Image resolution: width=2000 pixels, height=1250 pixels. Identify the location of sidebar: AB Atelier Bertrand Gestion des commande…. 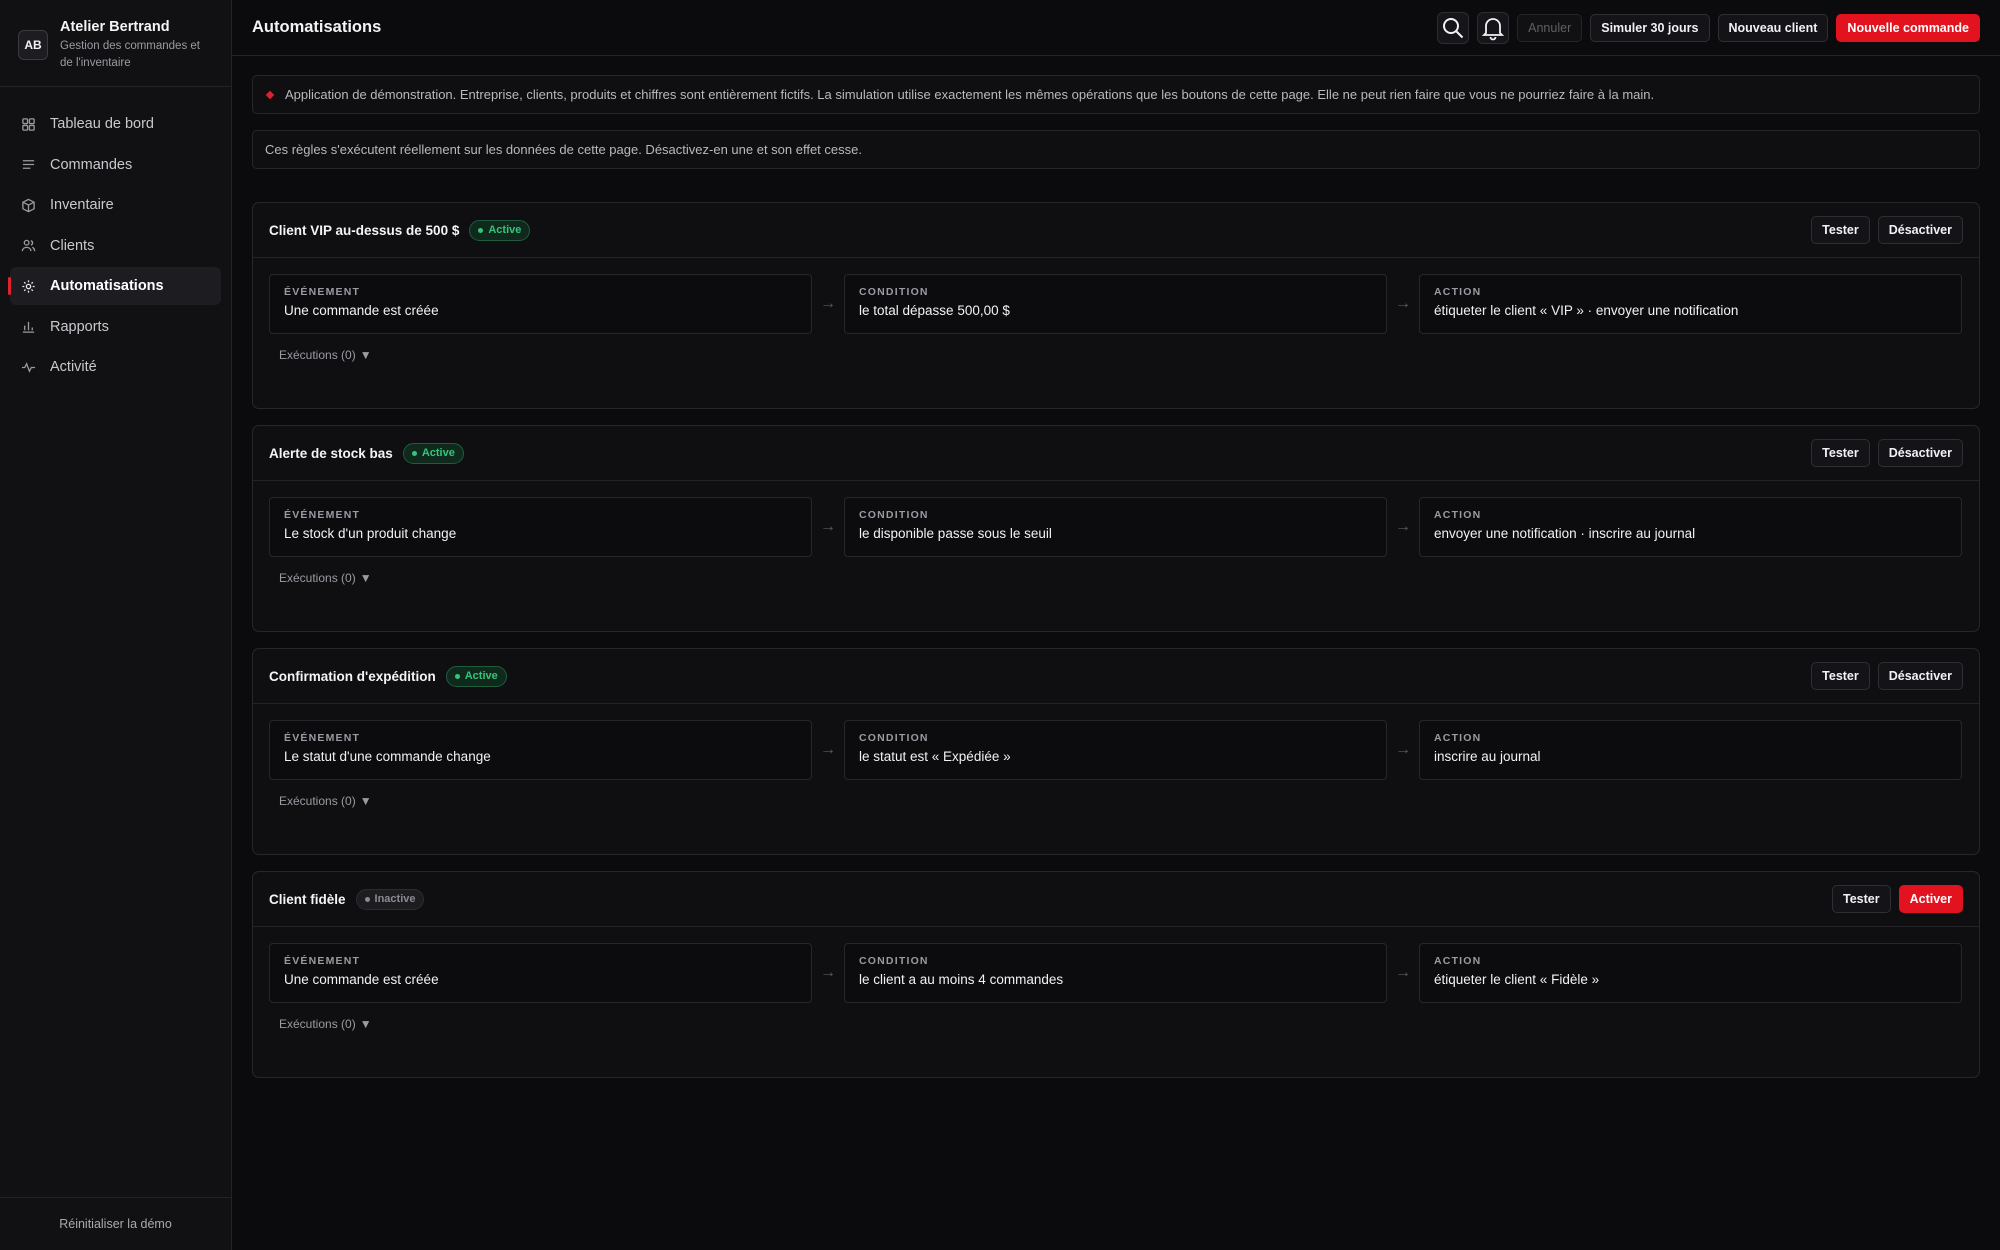
(116, 625).